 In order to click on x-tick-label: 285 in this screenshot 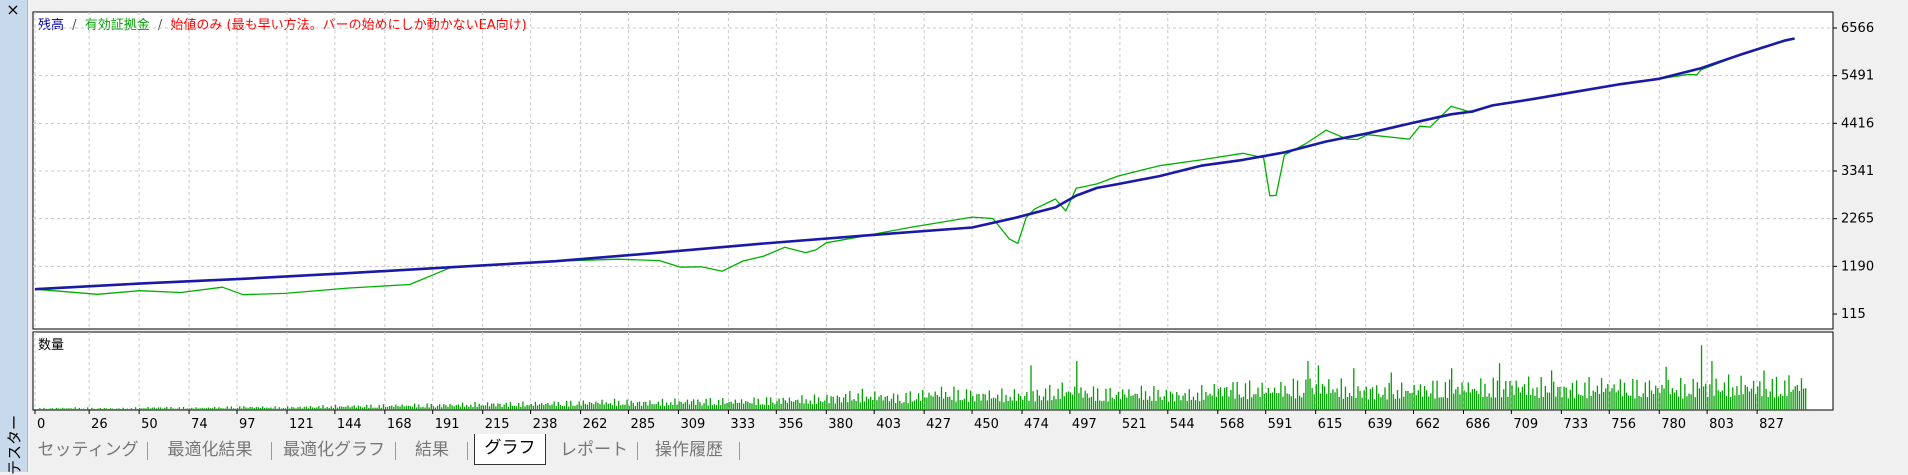, I will do `click(642, 424)`.